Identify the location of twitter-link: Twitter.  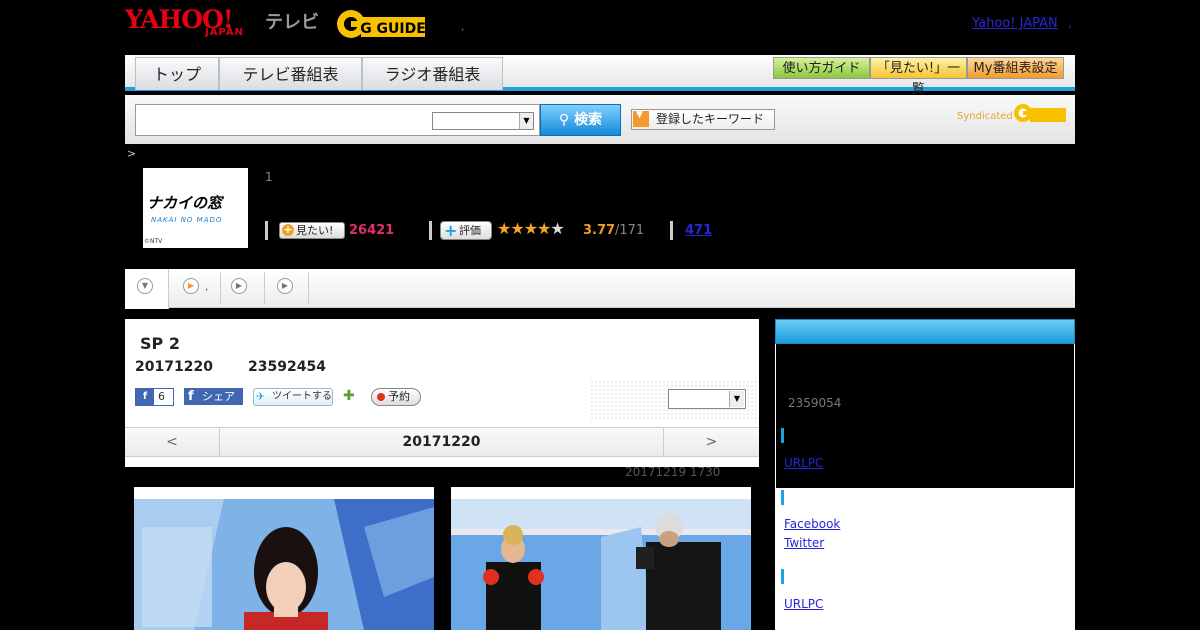
(804, 543).